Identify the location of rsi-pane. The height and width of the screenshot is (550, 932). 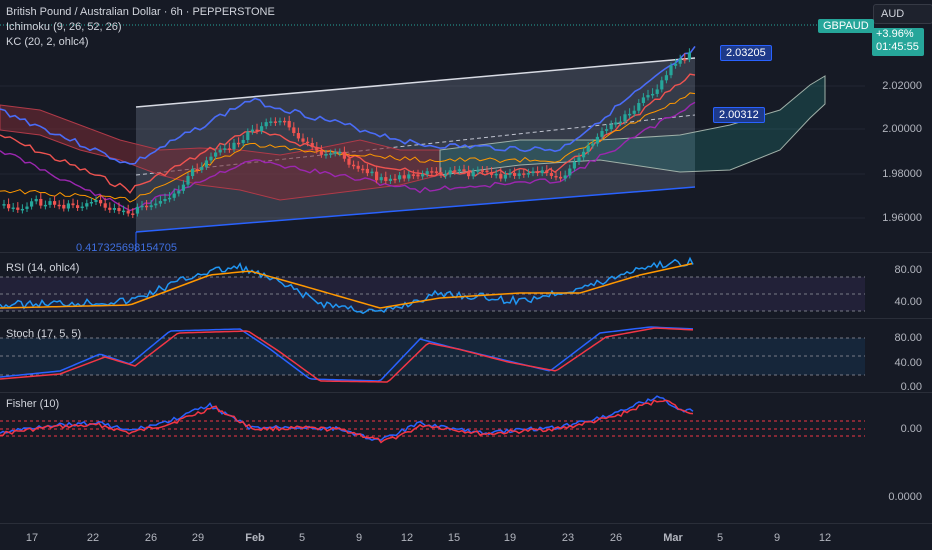
(432, 285).